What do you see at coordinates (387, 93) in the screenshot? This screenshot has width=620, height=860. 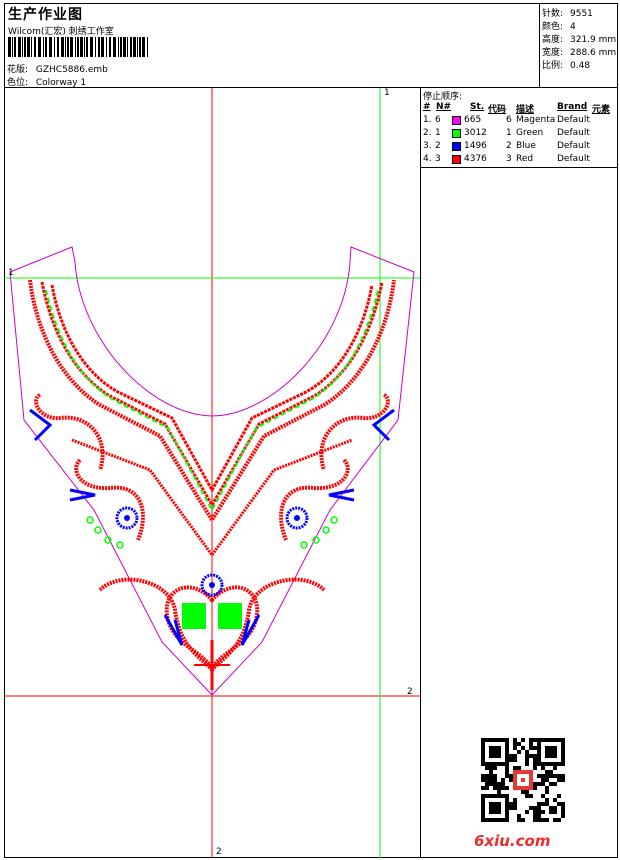 I see `green-vertical-guide-label: 1` at bounding box center [387, 93].